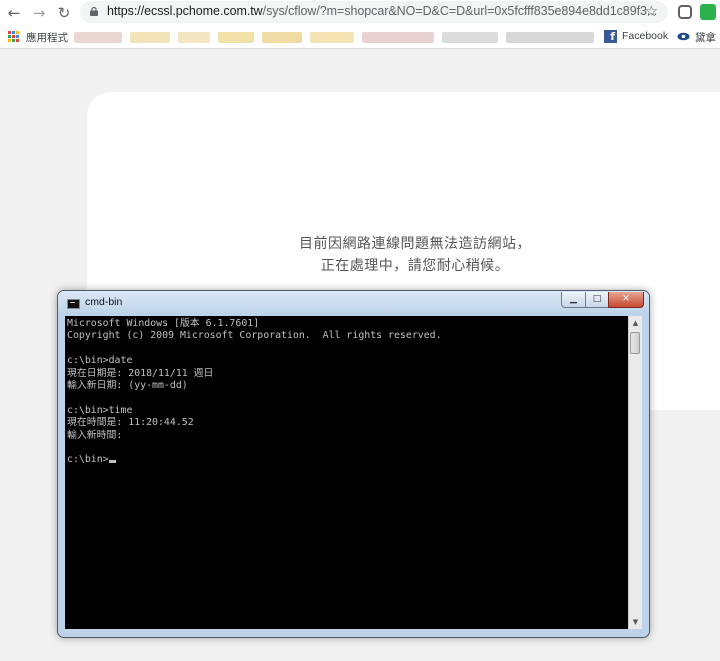 The height and width of the screenshot is (661, 720). Describe the element at coordinates (685, 12) in the screenshot. I see `line-extension-icon` at that location.